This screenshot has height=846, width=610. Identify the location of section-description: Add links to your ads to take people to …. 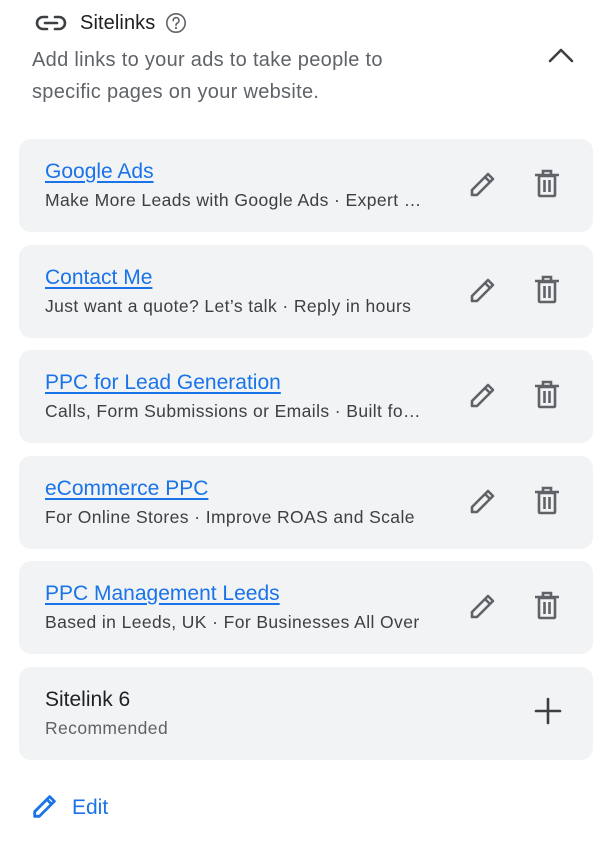
(207, 76).